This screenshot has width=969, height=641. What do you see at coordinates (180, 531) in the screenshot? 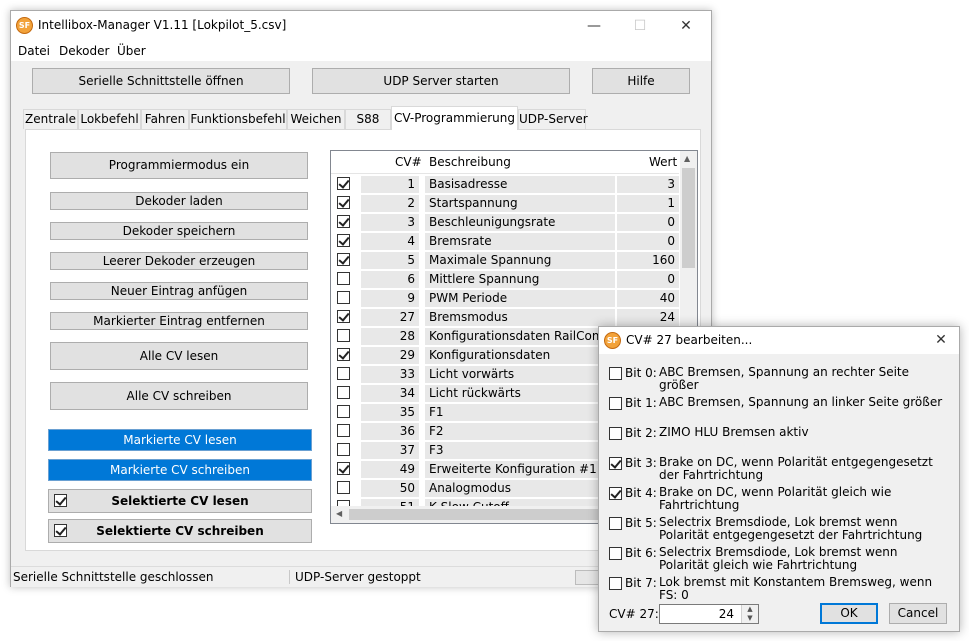
I see `write-selected-cv-button: Selektierte CV schreiben` at bounding box center [180, 531].